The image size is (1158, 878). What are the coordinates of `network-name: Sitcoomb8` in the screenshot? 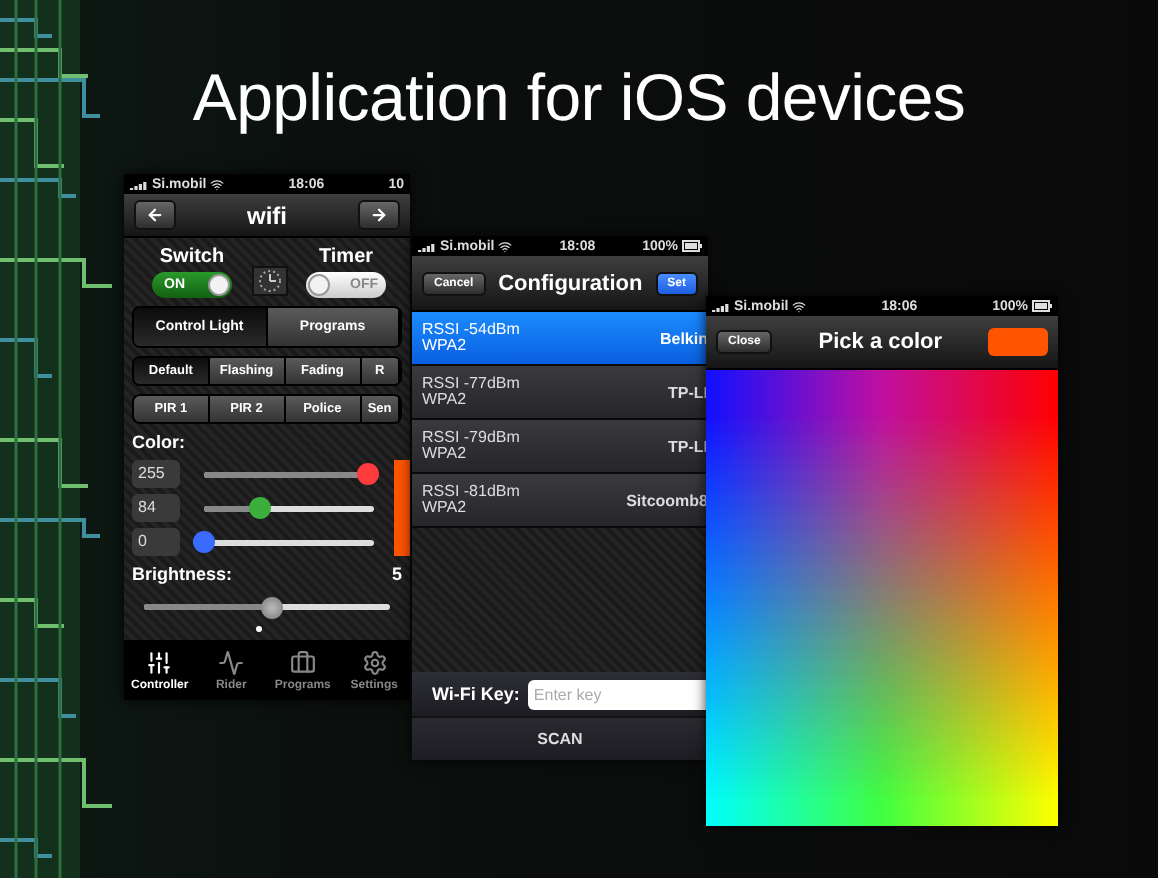 It's located at (667, 500).